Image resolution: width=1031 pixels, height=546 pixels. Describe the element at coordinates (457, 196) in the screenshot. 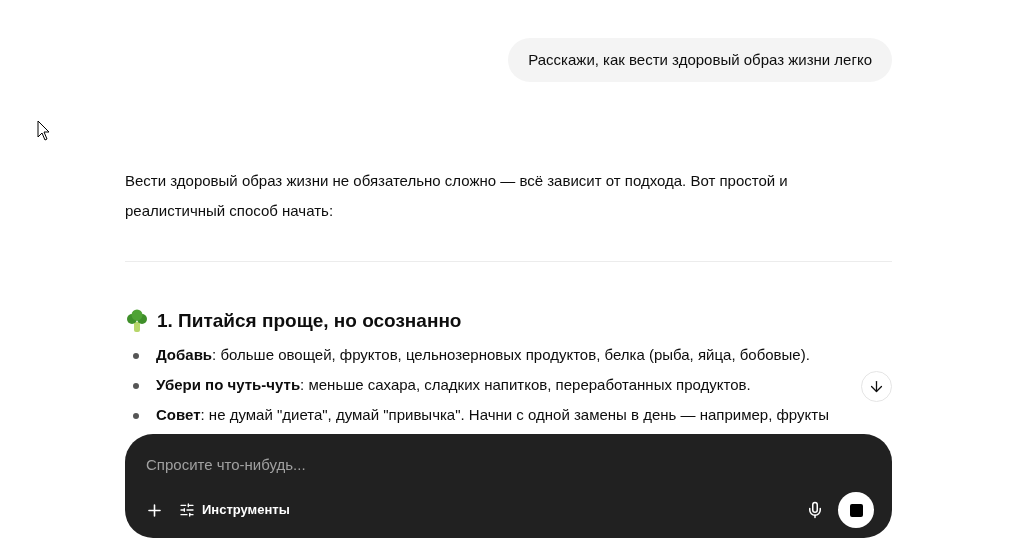

I see `answer-paragraph: Вести здоровый образ жизни не обязательно сложно — всё зависит от подхода. Вот простой и реалистичный способ начать:` at that location.